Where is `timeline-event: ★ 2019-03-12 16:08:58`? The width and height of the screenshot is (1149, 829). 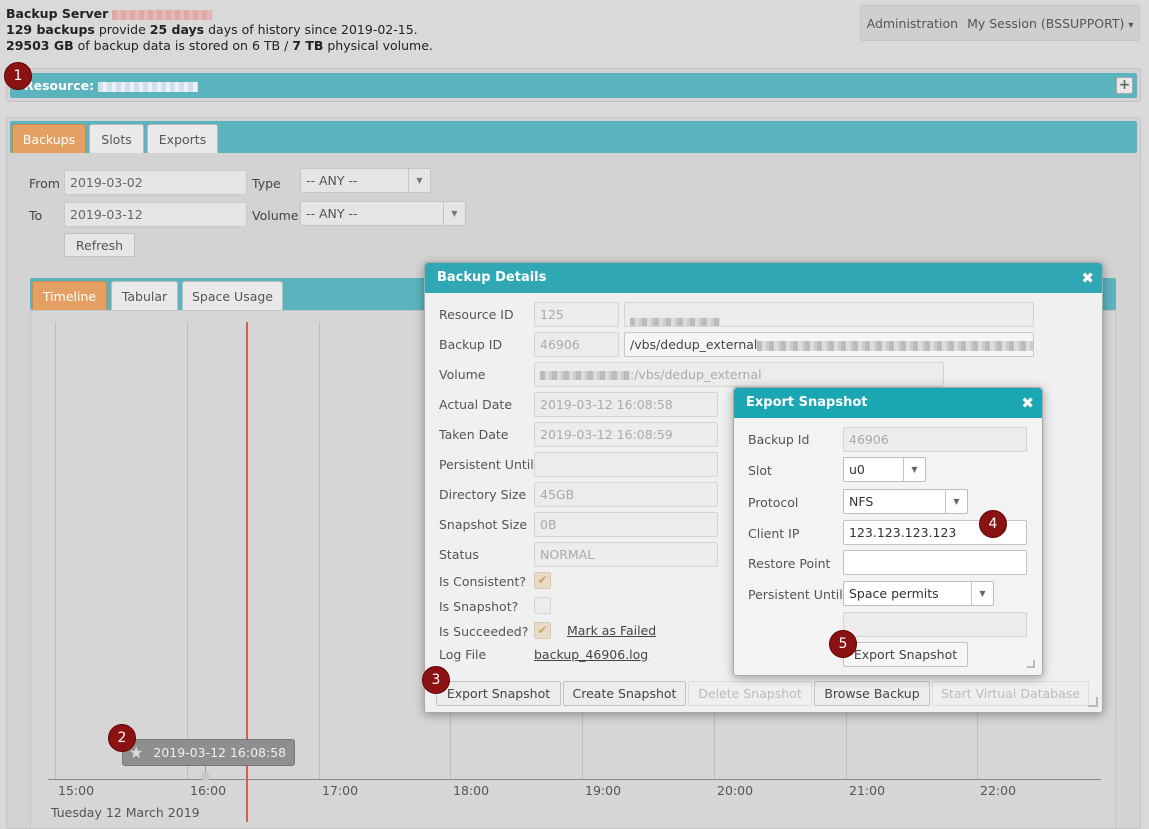 timeline-event: ★ 2019-03-12 16:08:58 is located at coordinates (208, 752).